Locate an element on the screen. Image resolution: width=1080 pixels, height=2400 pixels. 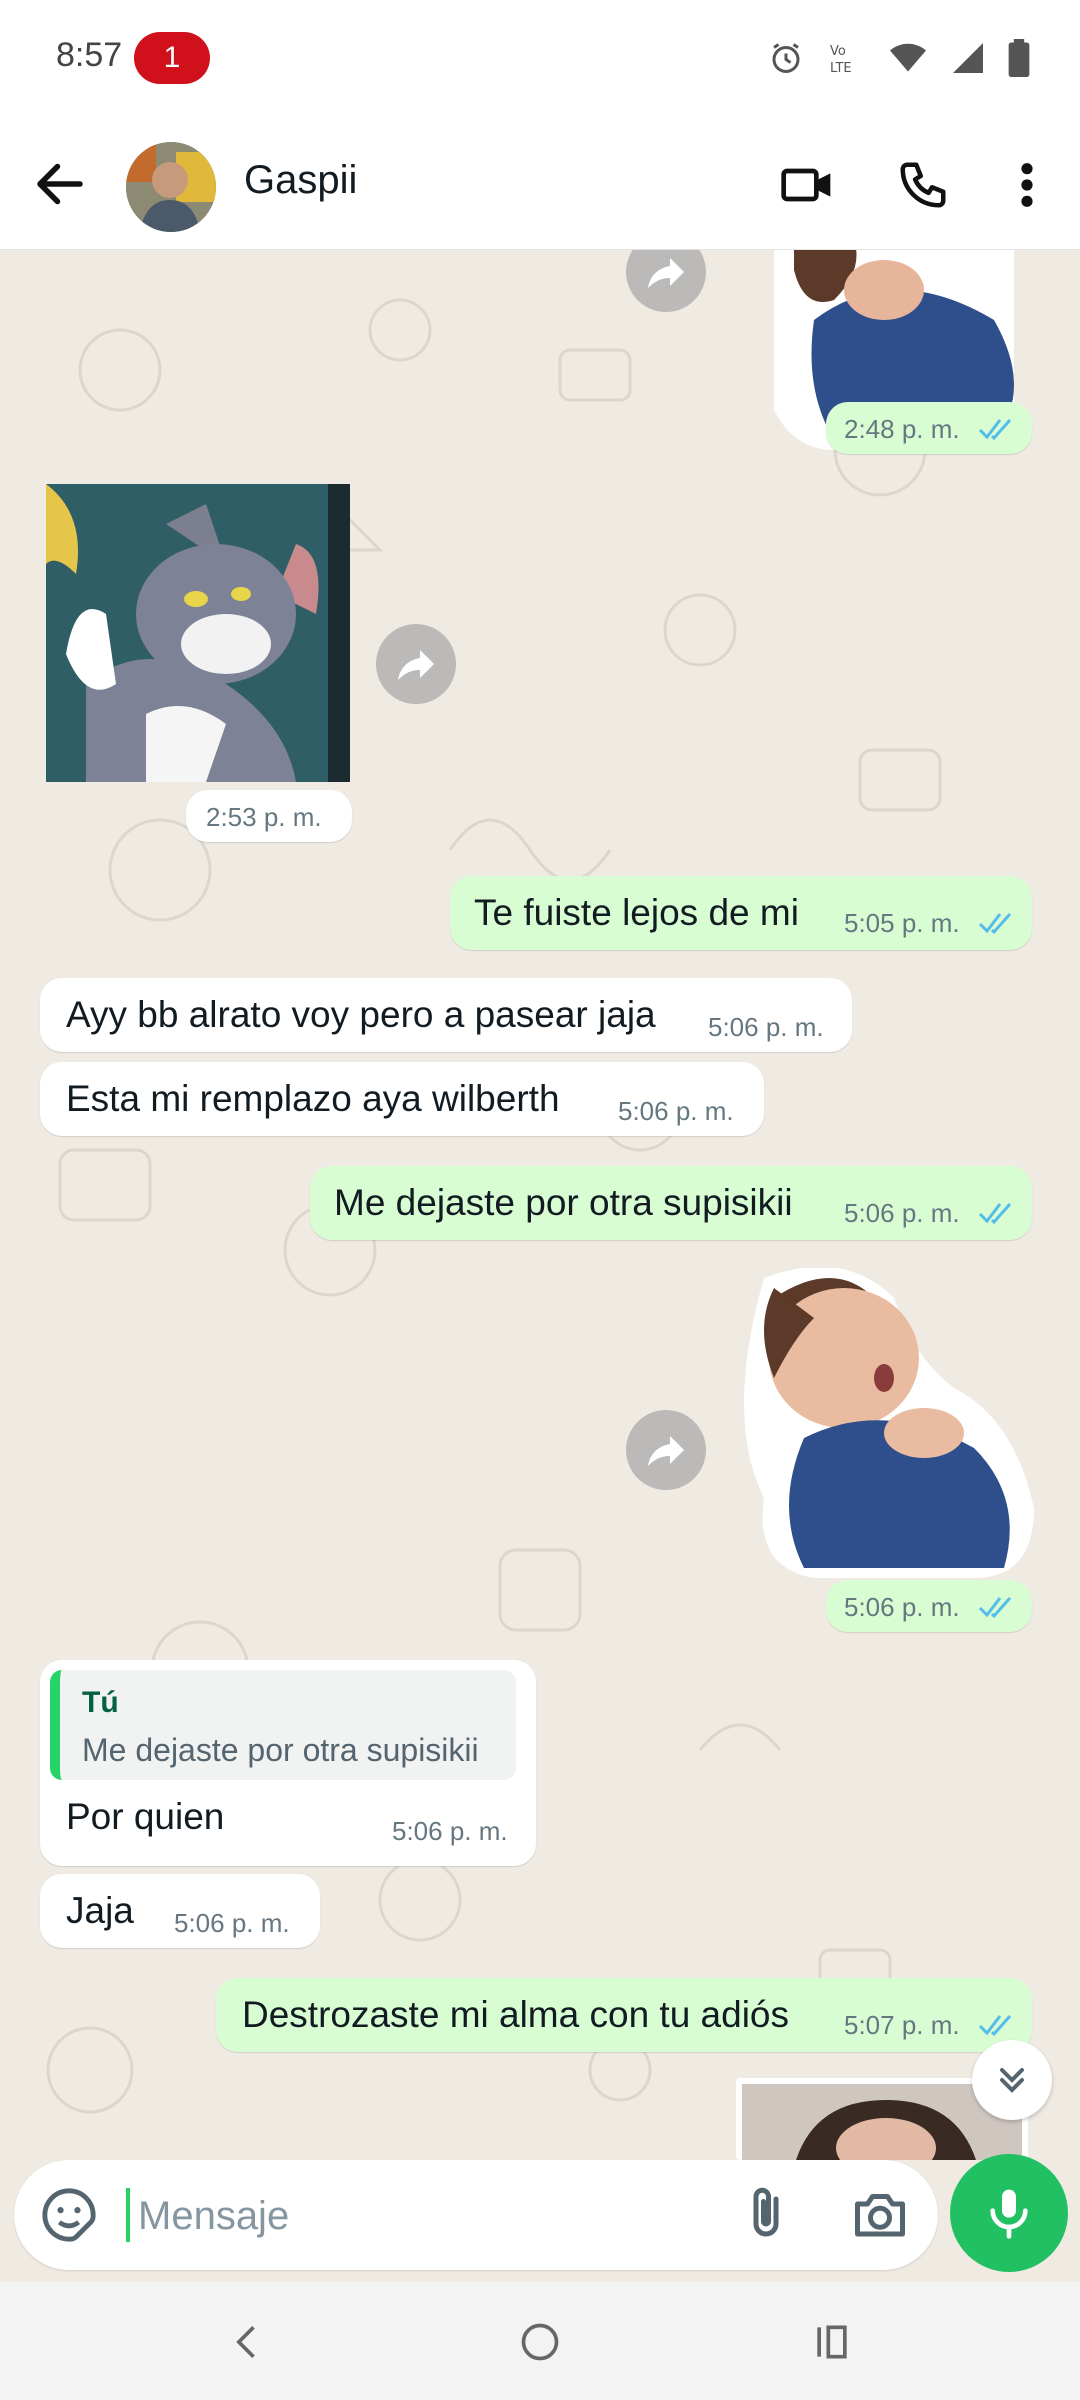
incoming-message: Esta mi remplazo aya wilberth 5:06 p. m. is located at coordinates (402, 1099).